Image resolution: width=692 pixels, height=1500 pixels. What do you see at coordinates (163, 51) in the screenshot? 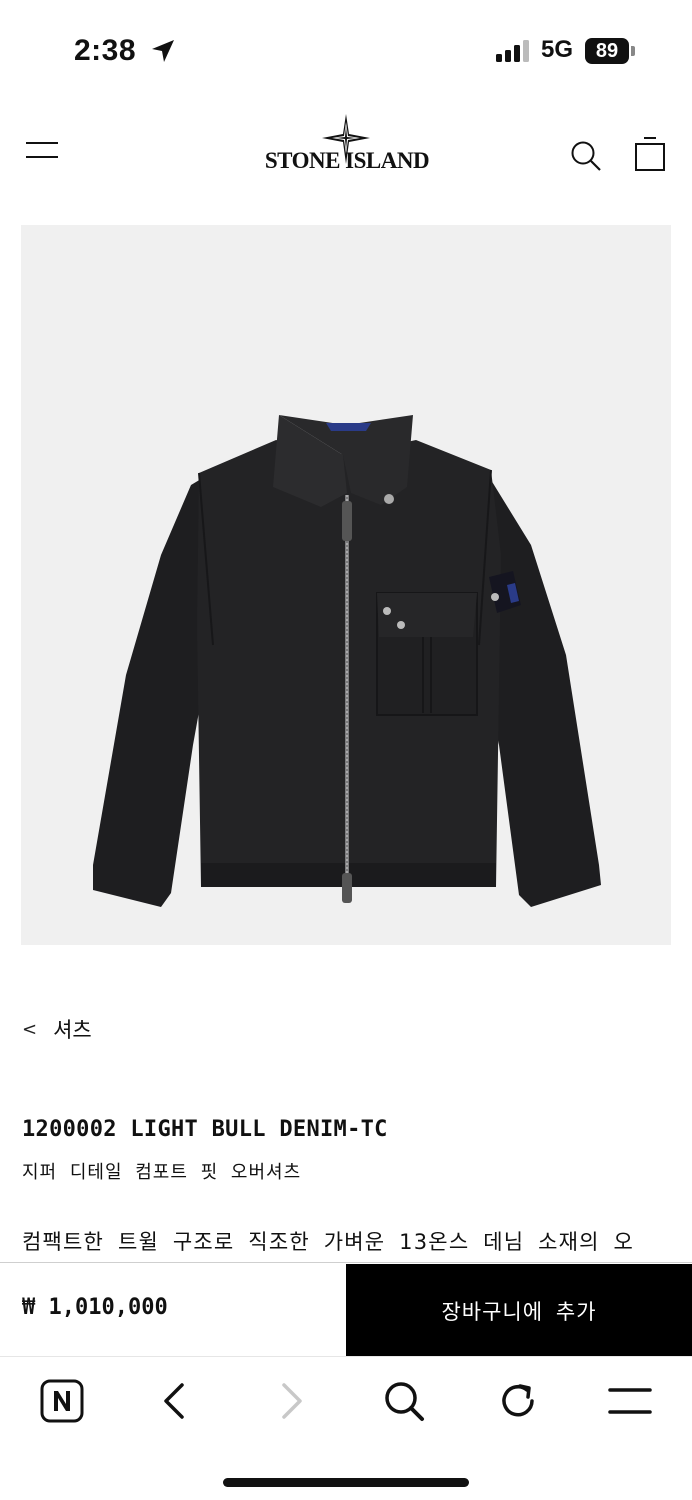
I see `location-arrow-icon` at bounding box center [163, 51].